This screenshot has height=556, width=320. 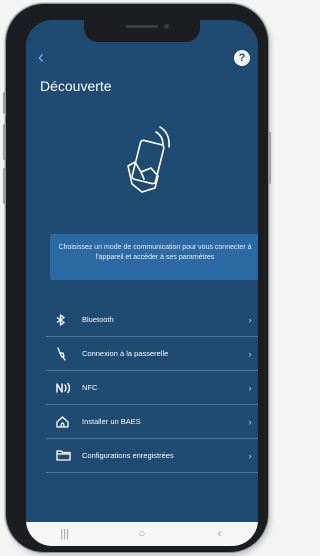 What do you see at coordinates (269, 158) in the screenshot?
I see `power-button` at bounding box center [269, 158].